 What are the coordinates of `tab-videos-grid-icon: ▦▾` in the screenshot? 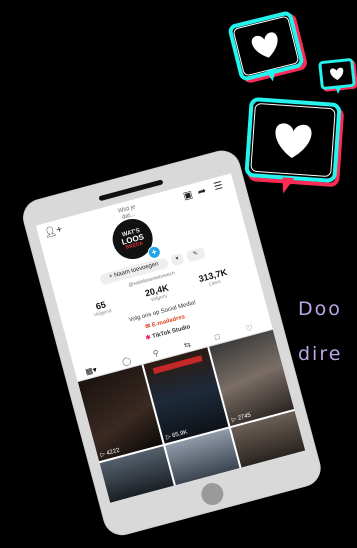 It's located at (91, 371).